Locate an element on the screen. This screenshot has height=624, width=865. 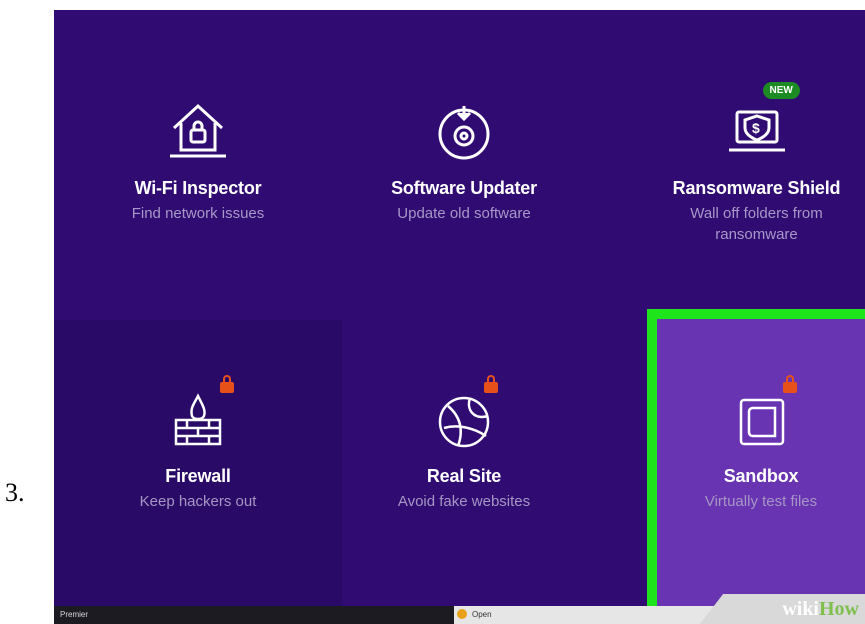
sandbox-icon is located at coordinates (761, 410).